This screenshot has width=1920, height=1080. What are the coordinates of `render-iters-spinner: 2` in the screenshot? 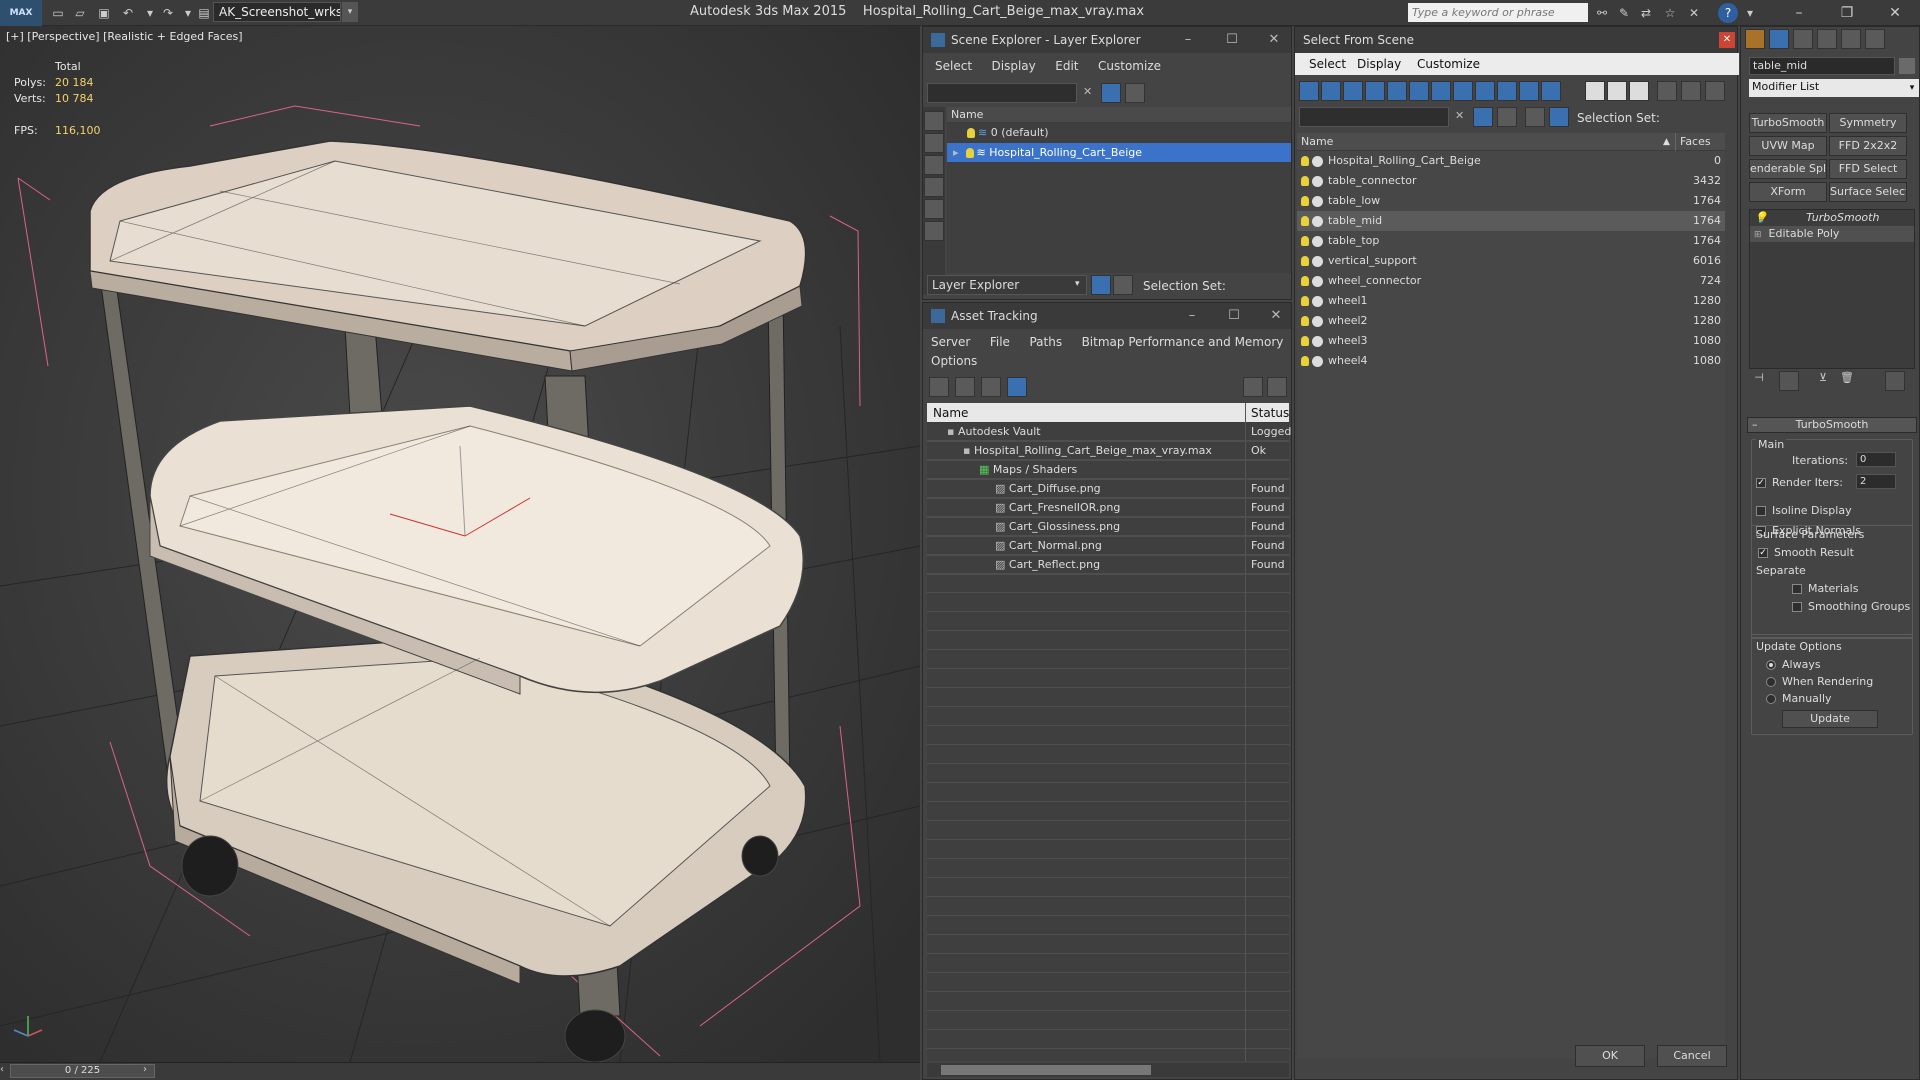 It's located at (1876, 481).